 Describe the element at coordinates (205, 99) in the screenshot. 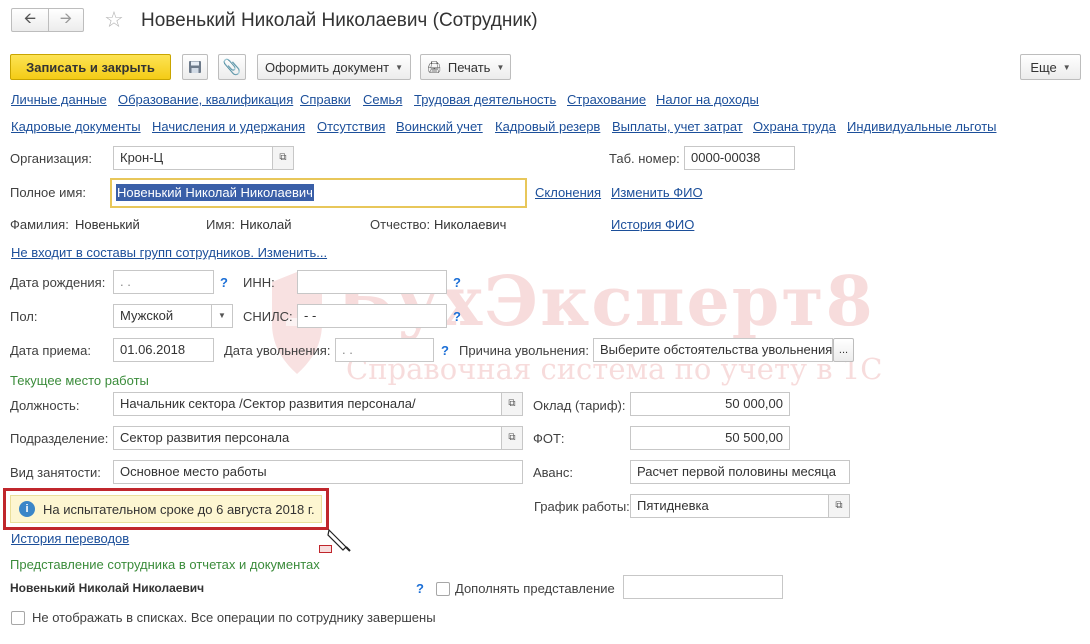

I see `tab-education: Образование, квалификация` at that location.